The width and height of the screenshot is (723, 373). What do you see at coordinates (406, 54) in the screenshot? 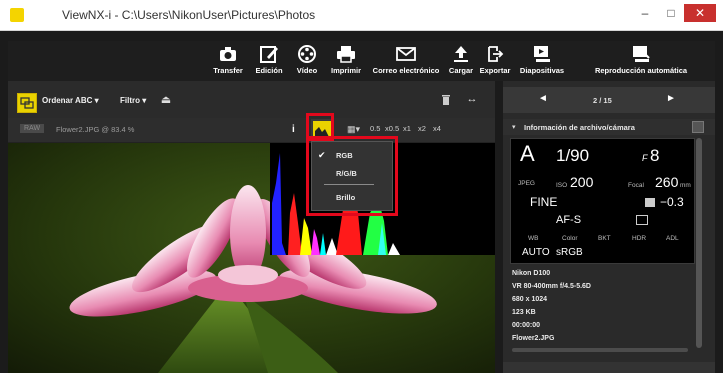
I see `mail-icon` at bounding box center [406, 54].